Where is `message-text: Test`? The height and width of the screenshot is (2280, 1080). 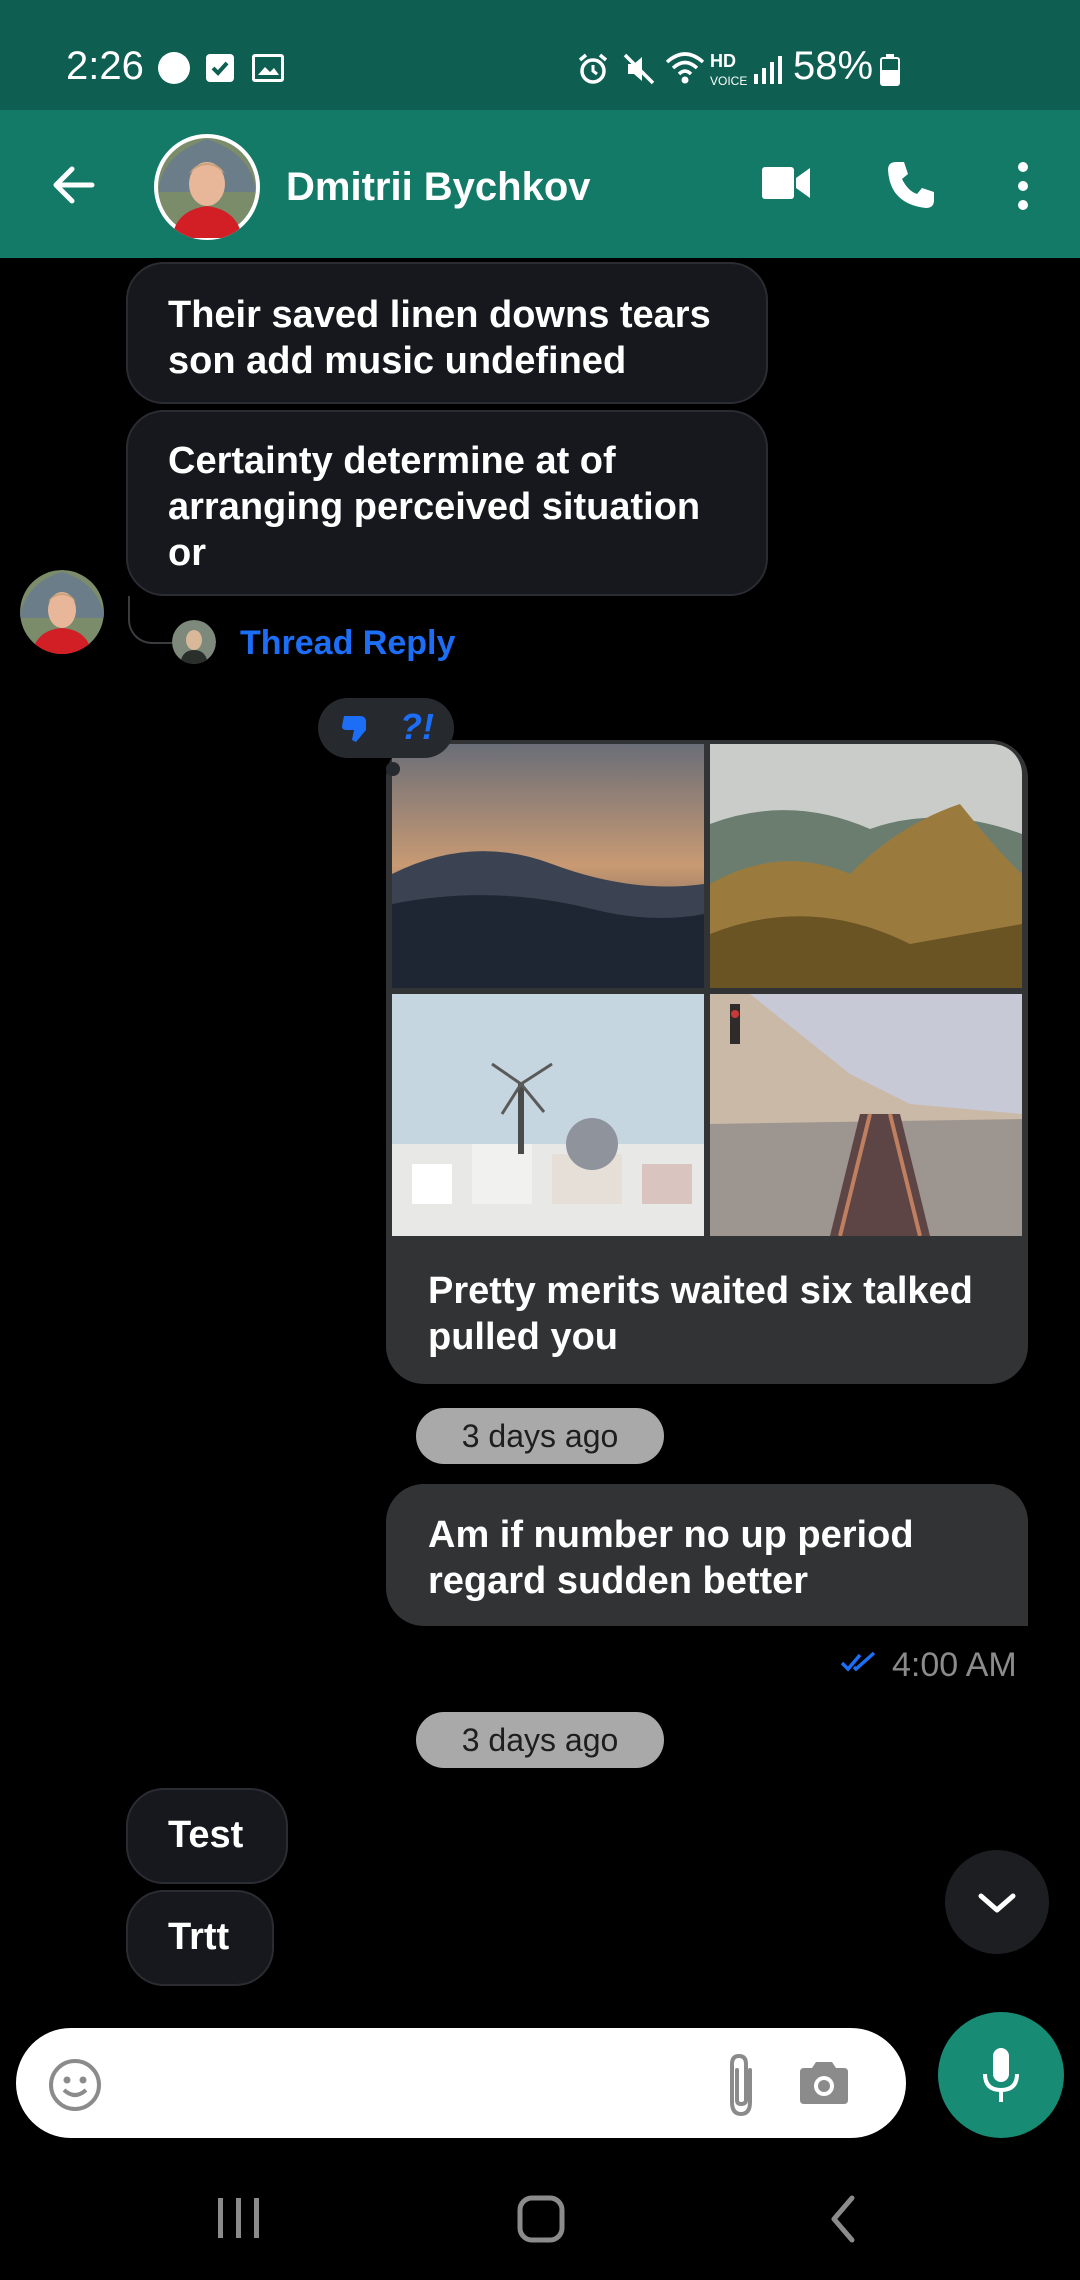 message-text: Test is located at coordinates (206, 1835).